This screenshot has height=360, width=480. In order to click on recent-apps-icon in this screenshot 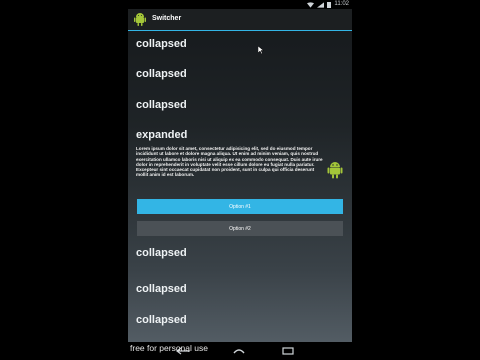, I will do `click(288, 351)`.